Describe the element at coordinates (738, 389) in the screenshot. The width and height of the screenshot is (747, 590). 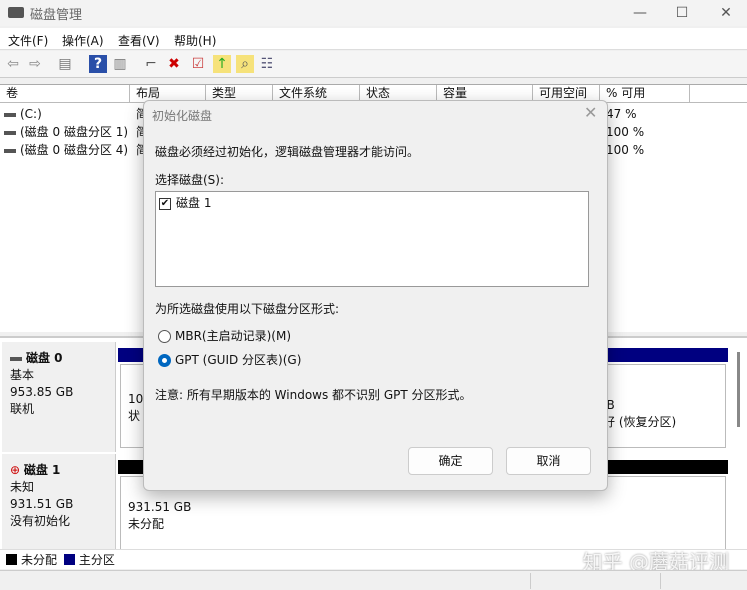
I see `scrollbar` at that location.